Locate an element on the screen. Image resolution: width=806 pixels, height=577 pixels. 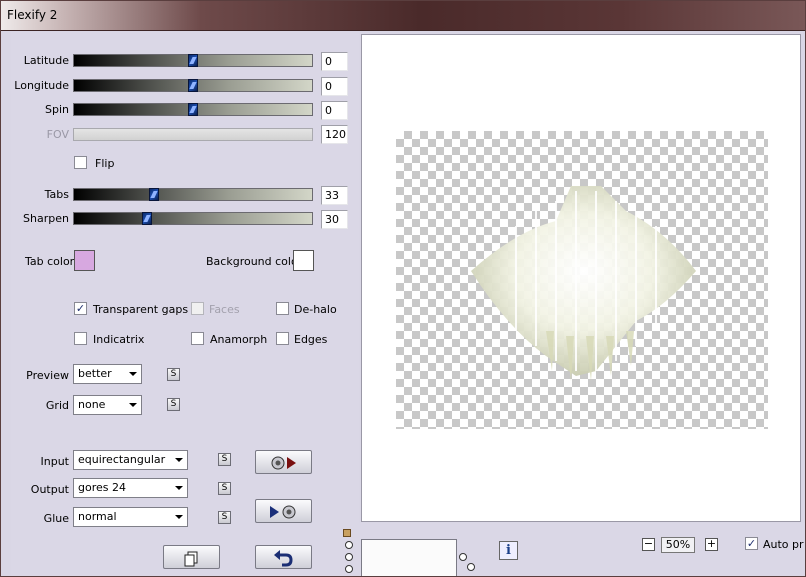
output-s-button: S is located at coordinates (224, 488).